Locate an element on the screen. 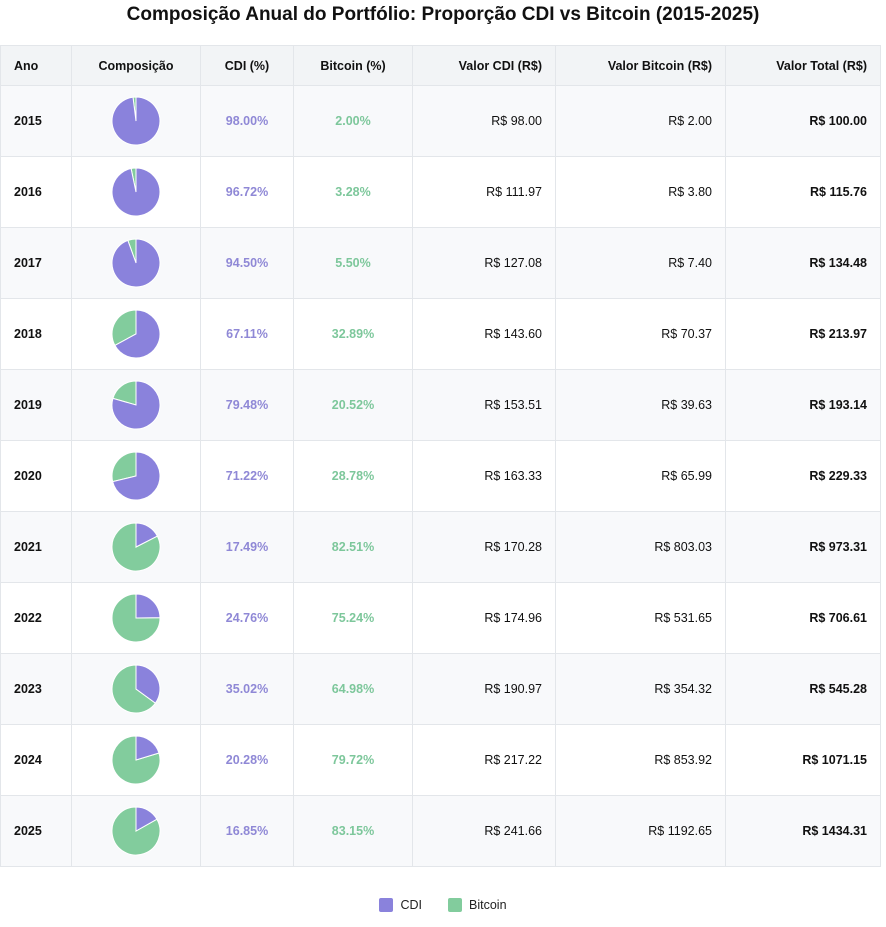 The image size is (886, 927). cell-cdi-value: R$ 143.60 is located at coordinates (484, 334).